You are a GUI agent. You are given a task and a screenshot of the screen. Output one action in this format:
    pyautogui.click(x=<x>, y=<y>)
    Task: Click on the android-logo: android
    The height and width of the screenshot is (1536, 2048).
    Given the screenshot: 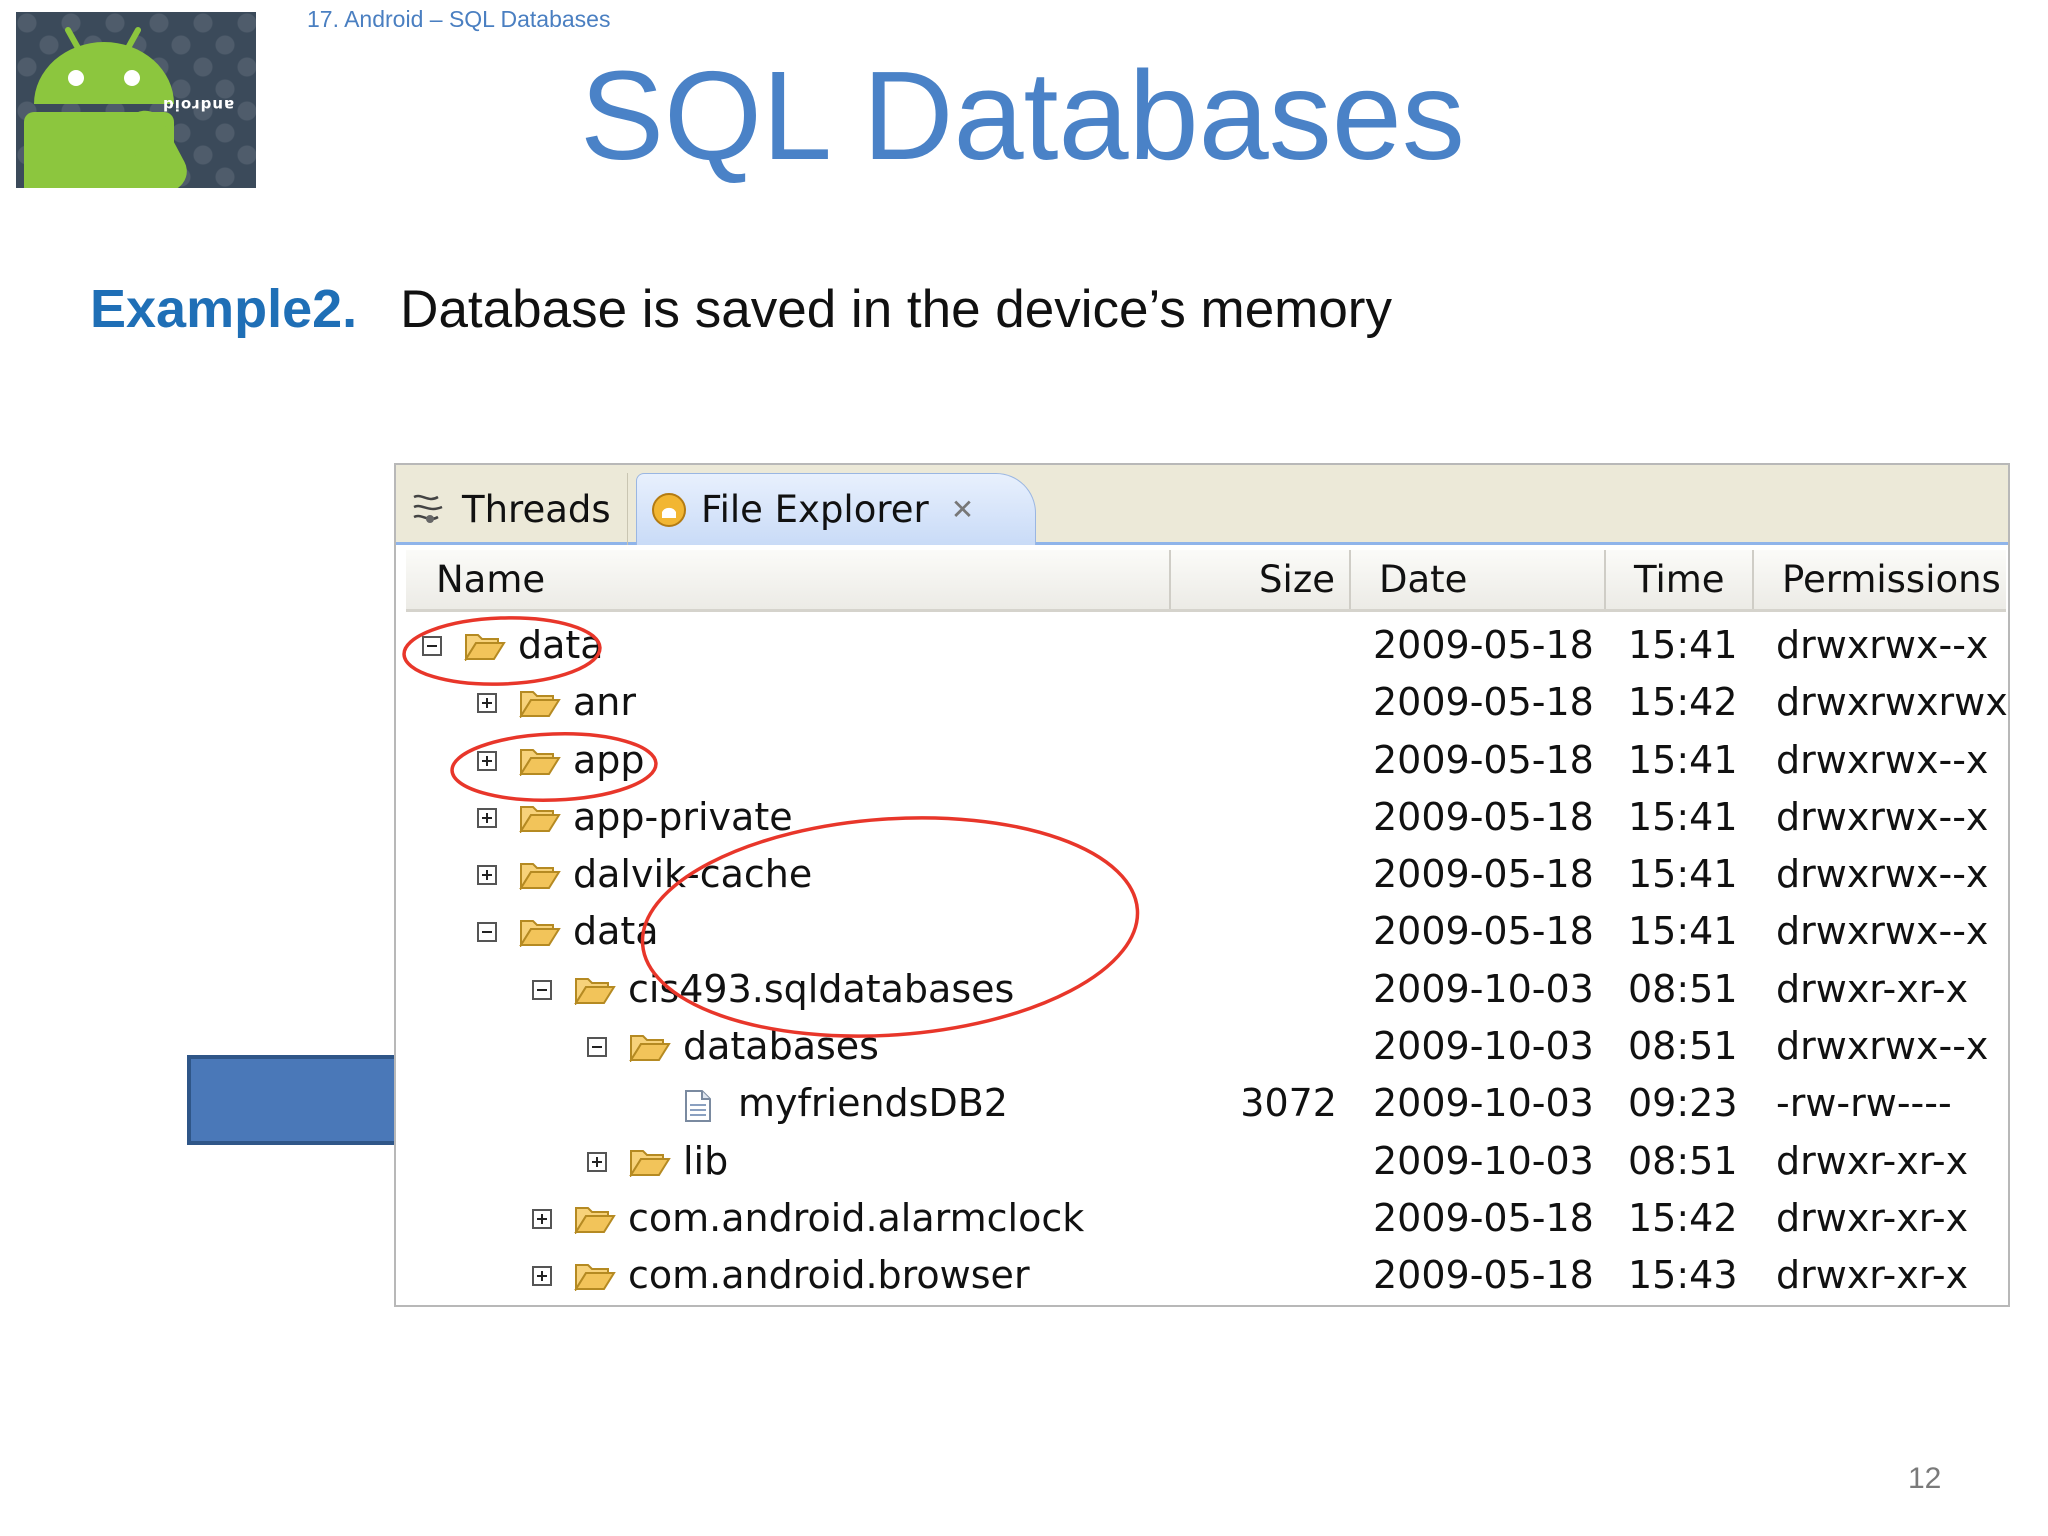 What is the action you would take?
    pyautogui.click(x=136, y=100)
    